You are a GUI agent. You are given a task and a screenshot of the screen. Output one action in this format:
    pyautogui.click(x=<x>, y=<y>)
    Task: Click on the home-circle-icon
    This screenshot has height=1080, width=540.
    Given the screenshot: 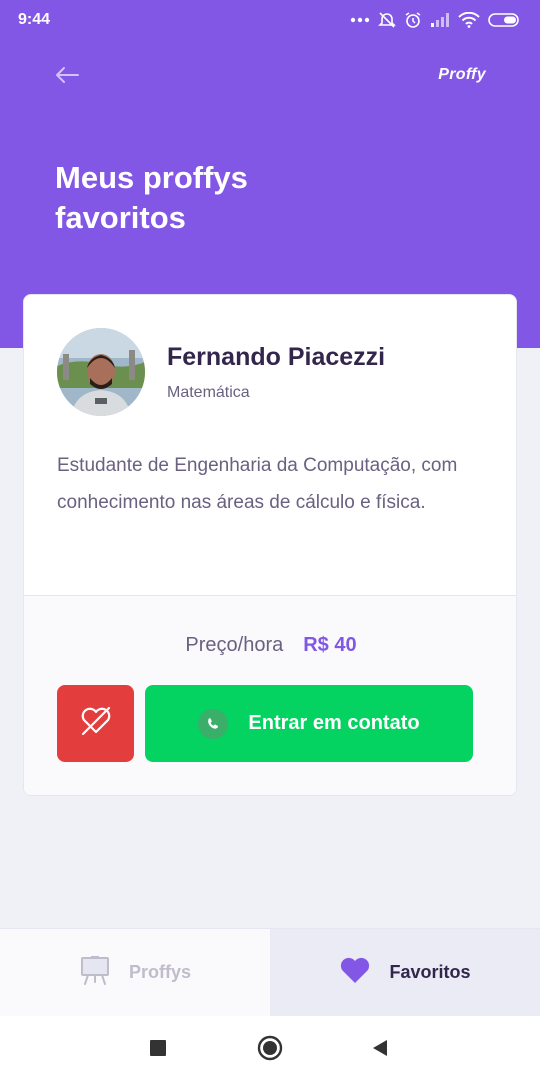 What is the action you would take?
    pyautogui.click(x=270, y=1048)
    